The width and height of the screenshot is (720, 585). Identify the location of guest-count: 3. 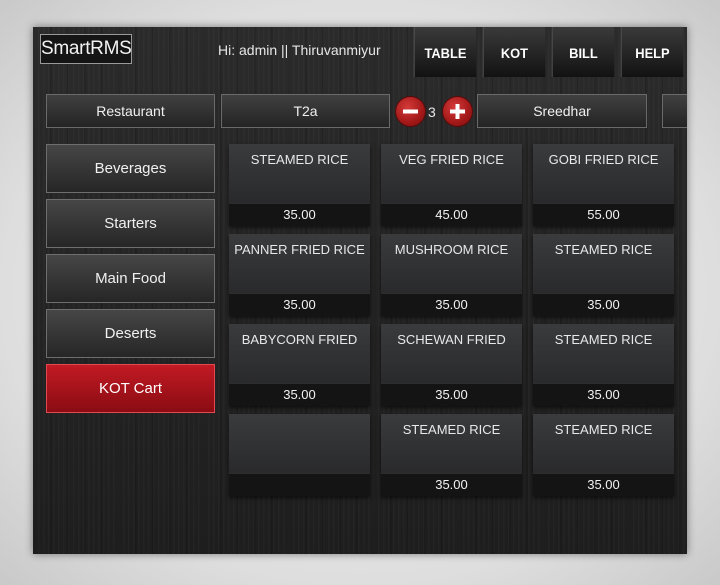
(432, 112).